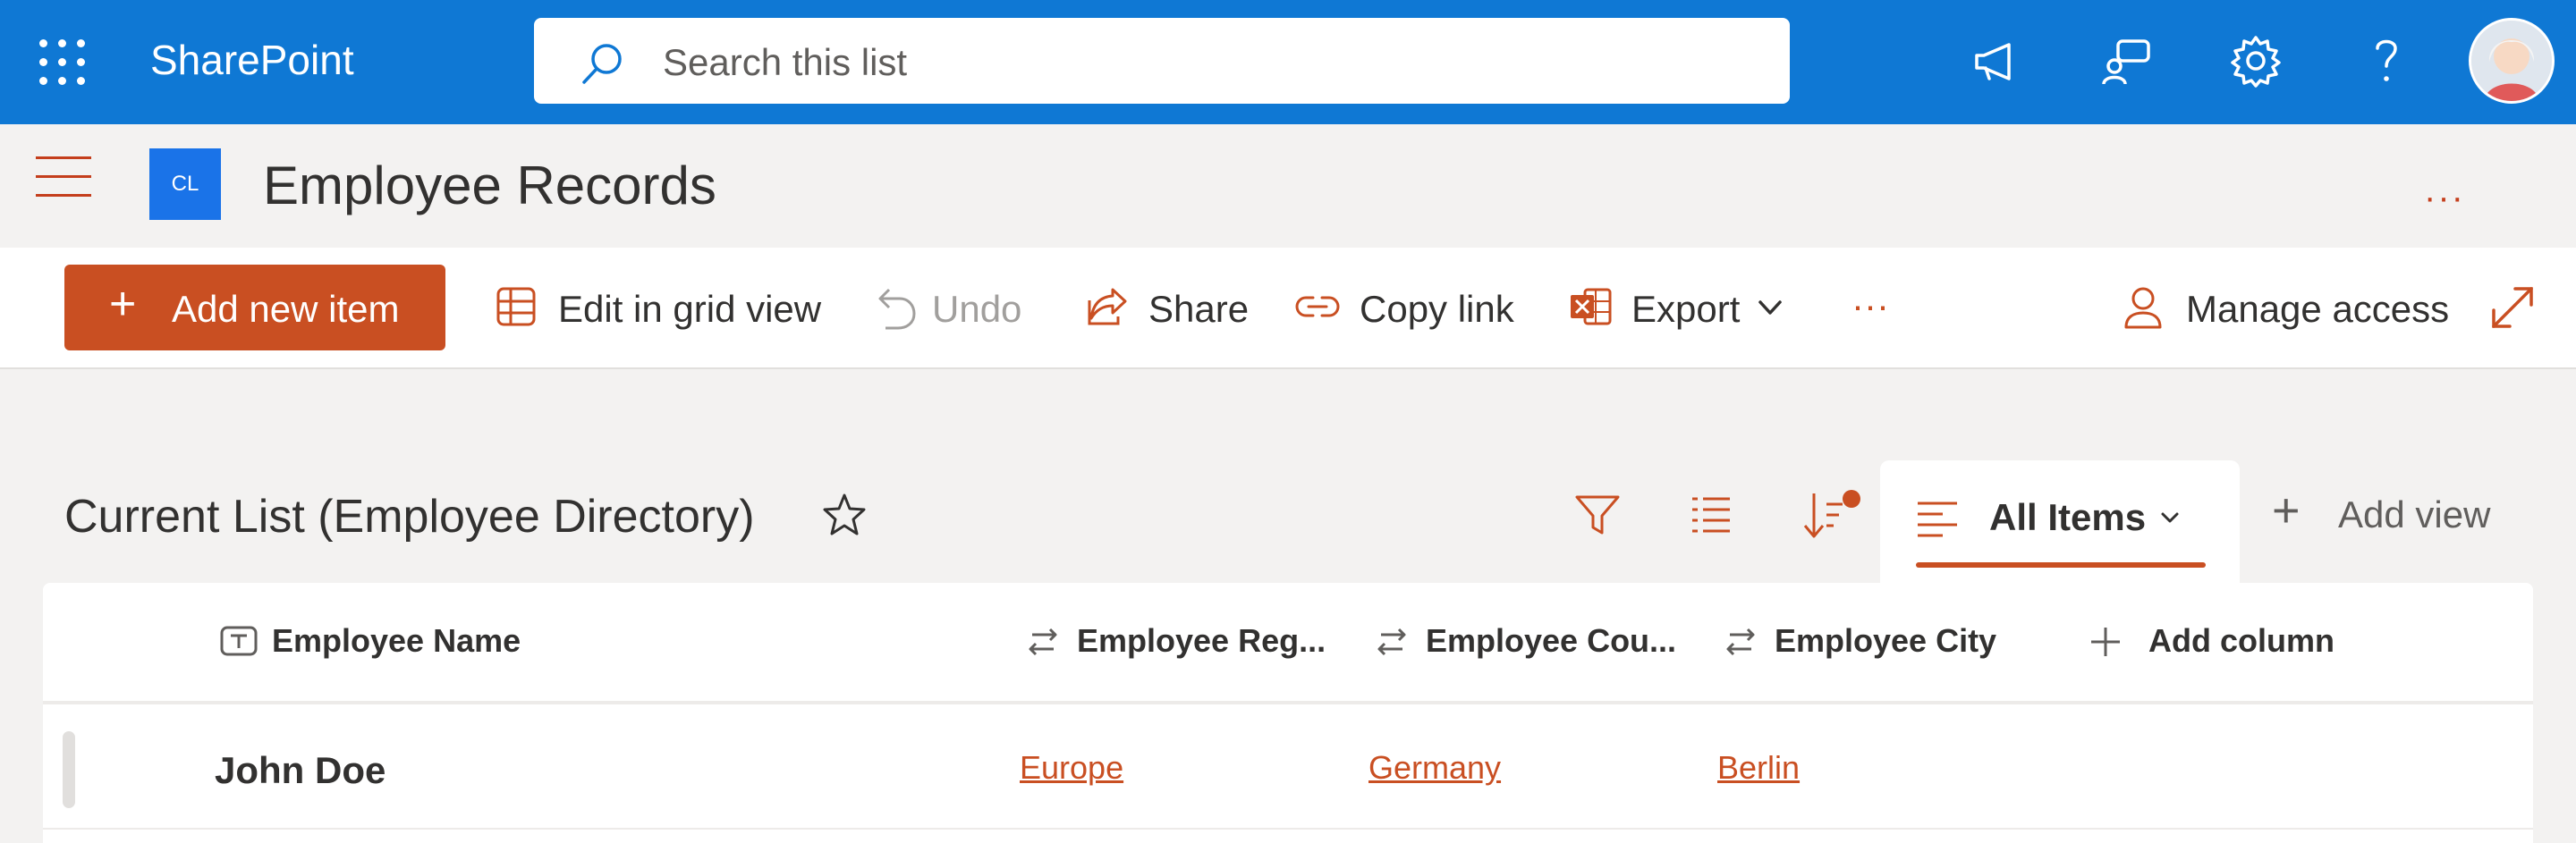 The image size is (2576, 843). What do you see at coordinates (1434, 768) in the screenshot?
I see `cell-employee-country-link: Germany` at bounding box center [1434, 768].